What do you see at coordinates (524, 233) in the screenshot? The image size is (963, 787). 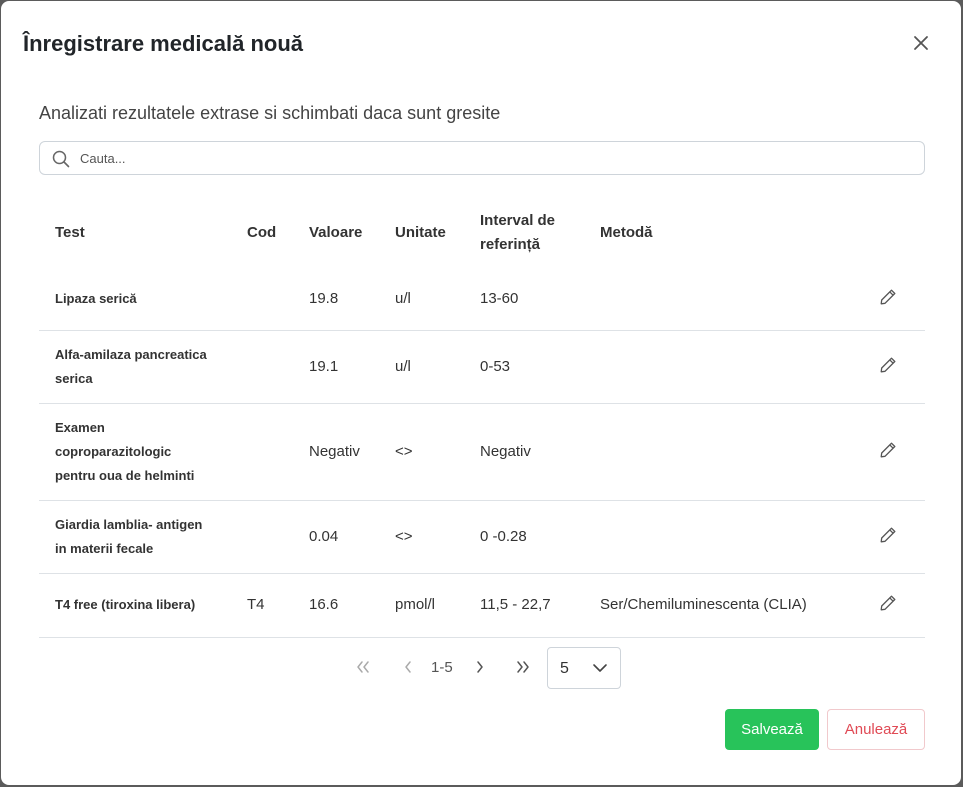 I see `column-header-reference: Interval de referință` at bounding box center [524, 233].